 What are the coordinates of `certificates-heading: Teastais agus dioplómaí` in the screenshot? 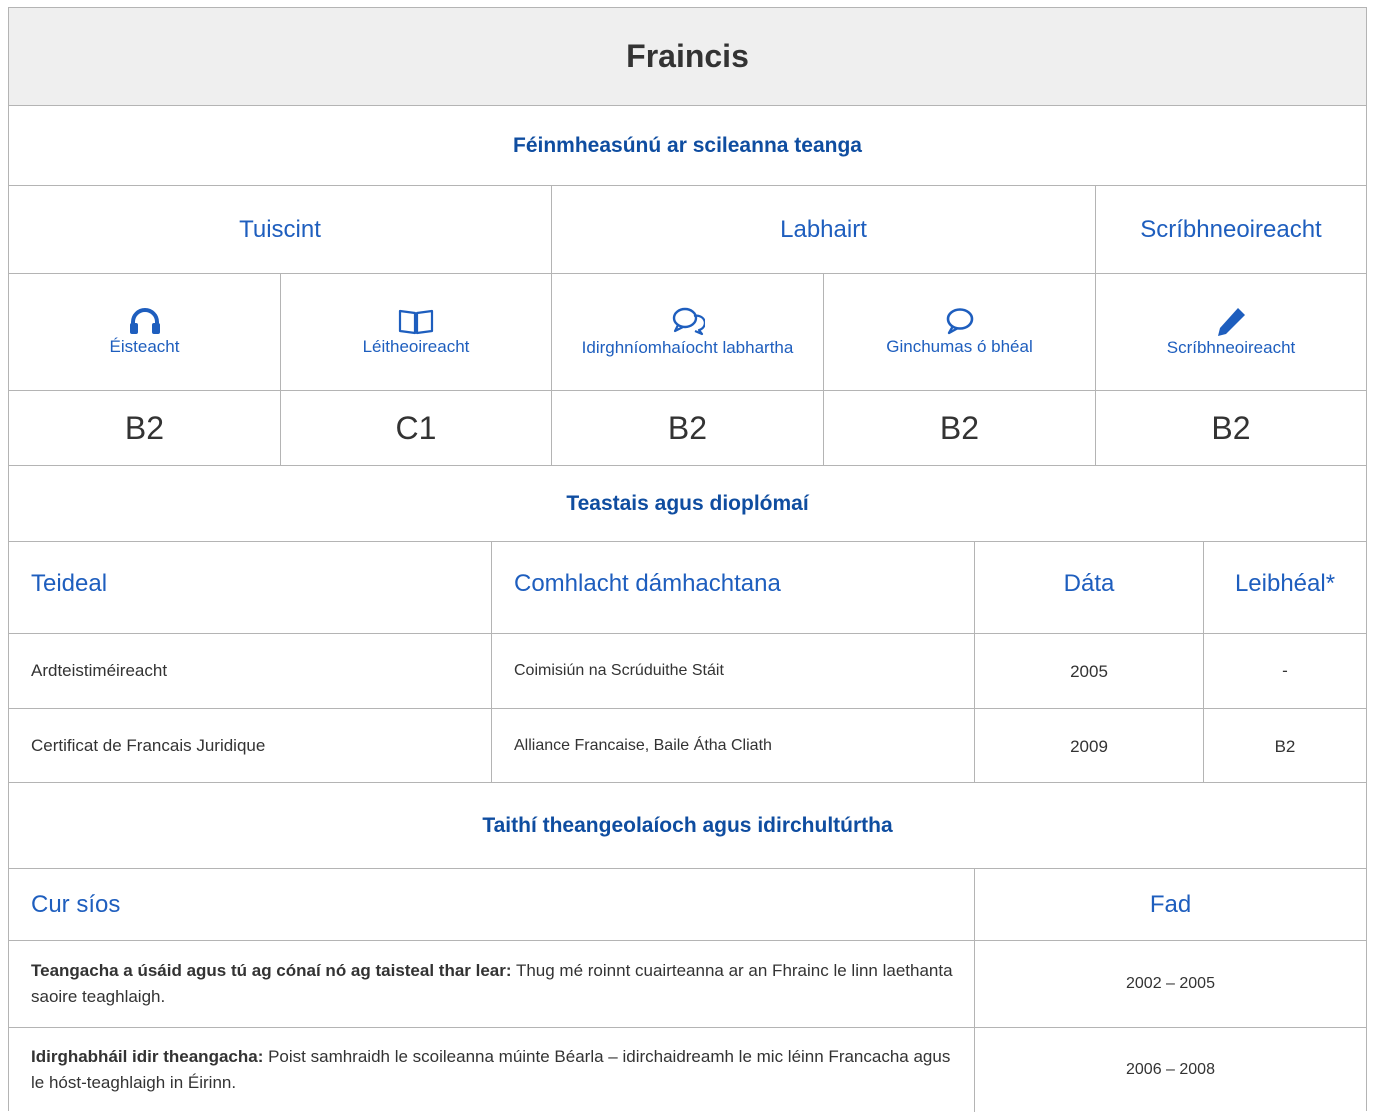 It's located at (687, 503).